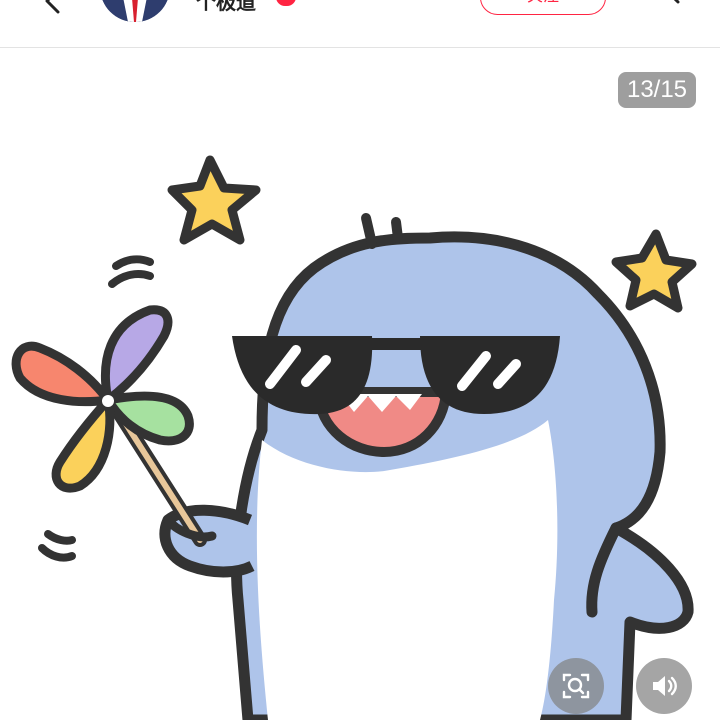 This screenshot has width=720, height=720. I want to click on share-button, so click(675, 8).